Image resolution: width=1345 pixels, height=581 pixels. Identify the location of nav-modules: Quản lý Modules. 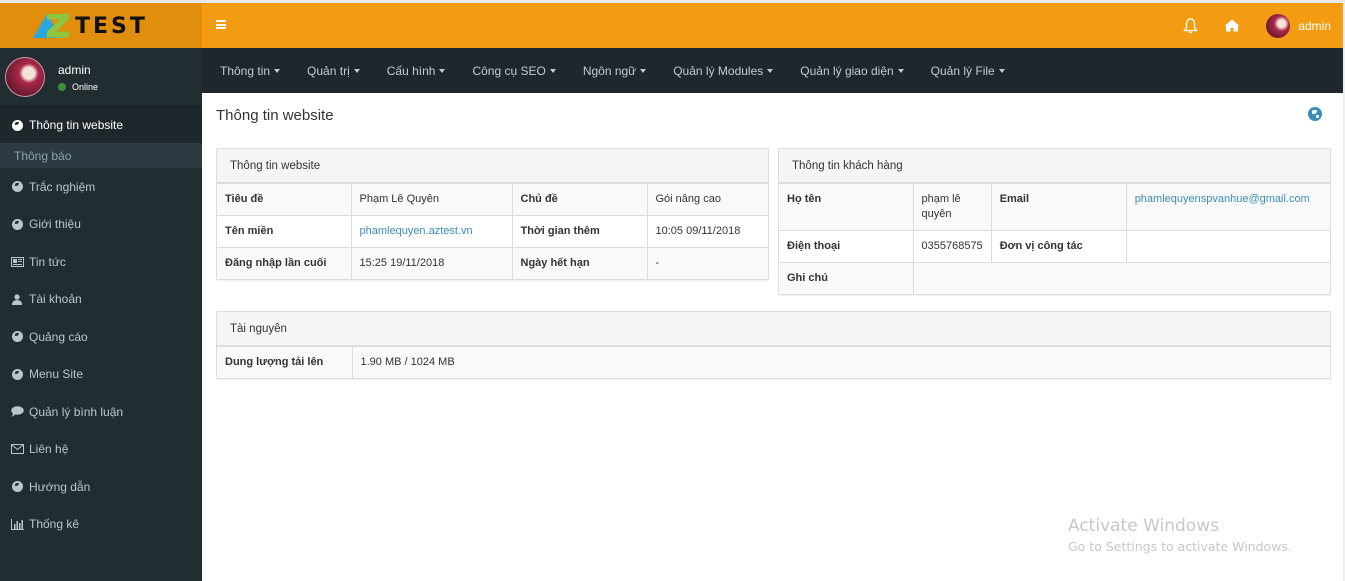
(723, 70).